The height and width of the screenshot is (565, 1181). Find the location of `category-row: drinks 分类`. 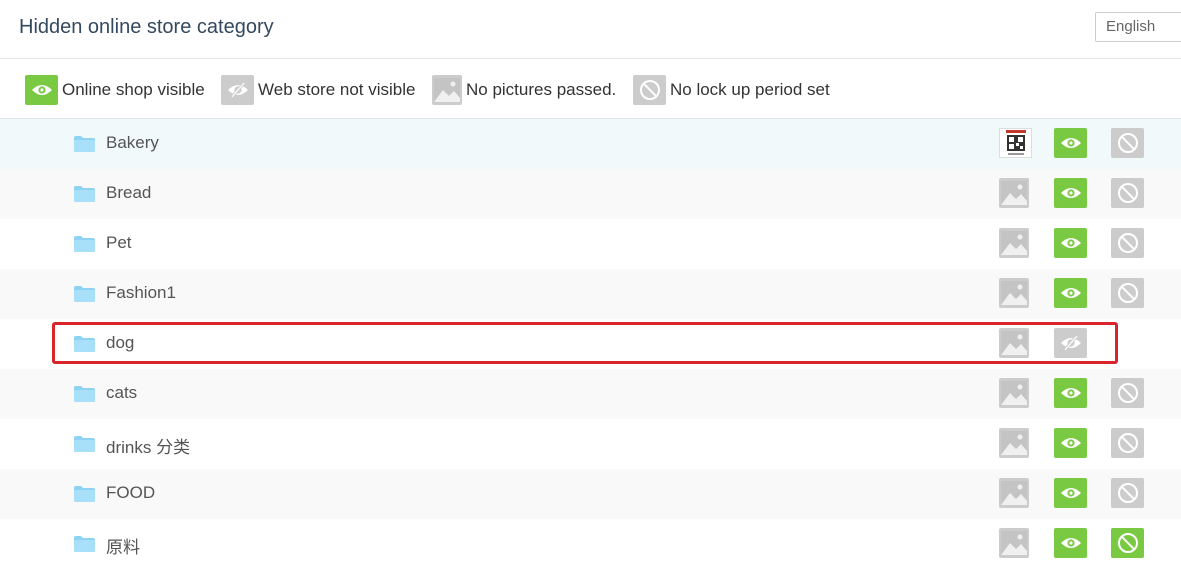

category-row: drinks 分类 is located at coordinates (590, 444).